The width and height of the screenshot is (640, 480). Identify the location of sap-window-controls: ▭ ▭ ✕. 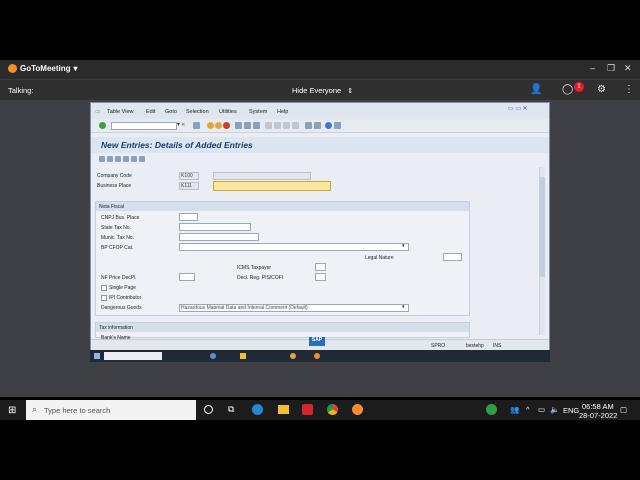
(518, 108).